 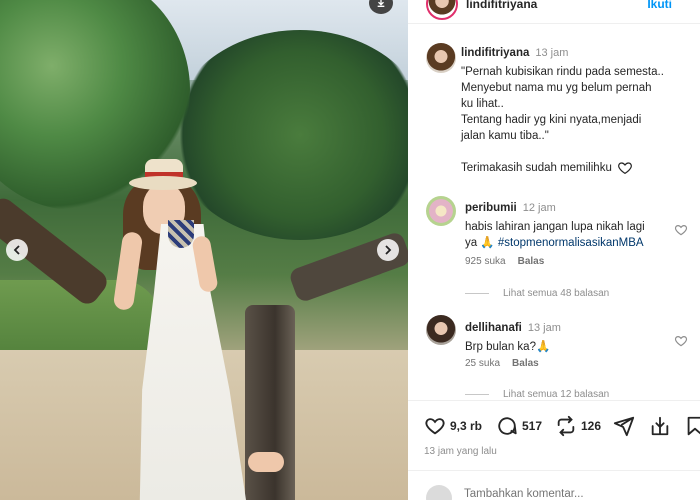 I want to click on chevron-right-icon, so click(x=388, y=250).